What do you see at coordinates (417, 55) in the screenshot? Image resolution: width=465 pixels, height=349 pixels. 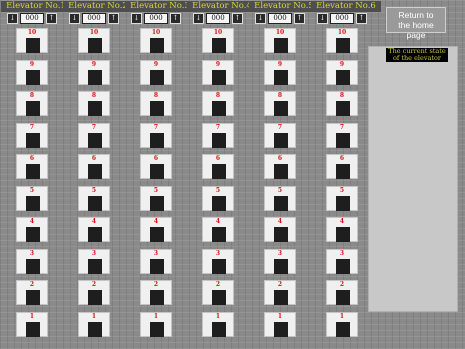 I see `status-panel-title: The current state of the elevator` at bounding box center [417, 55].